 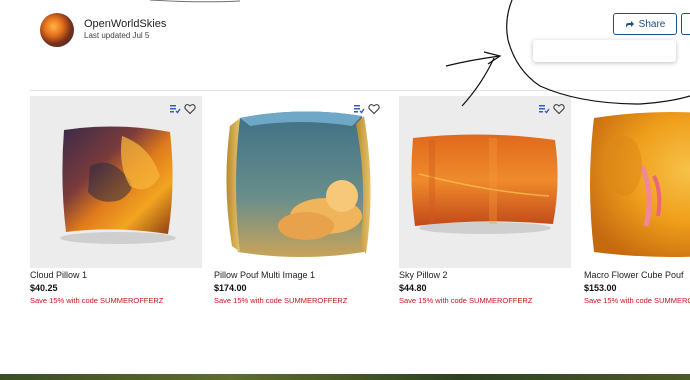 I want to click on share-button: Share, so click(x=645, y=24).